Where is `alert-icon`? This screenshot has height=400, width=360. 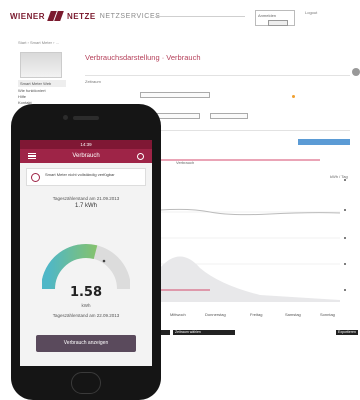
alert-icon is located at coordinates (35, 177).